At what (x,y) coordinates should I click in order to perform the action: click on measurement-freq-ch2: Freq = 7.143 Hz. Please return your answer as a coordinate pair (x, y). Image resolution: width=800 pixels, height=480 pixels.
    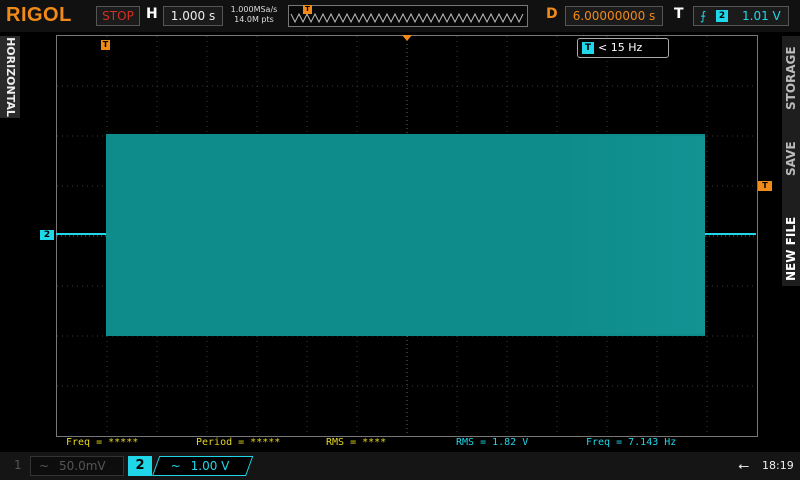
    Looking at the image, I should click on (631, 442).